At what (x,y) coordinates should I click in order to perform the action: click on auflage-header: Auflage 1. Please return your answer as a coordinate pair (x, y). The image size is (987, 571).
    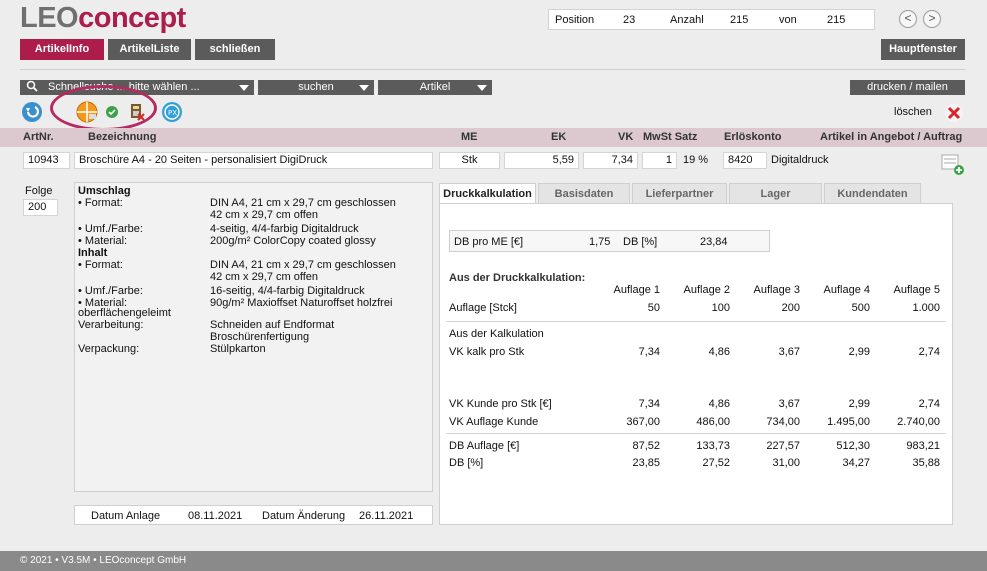
    Looking at the image, I should click on (636, 290).